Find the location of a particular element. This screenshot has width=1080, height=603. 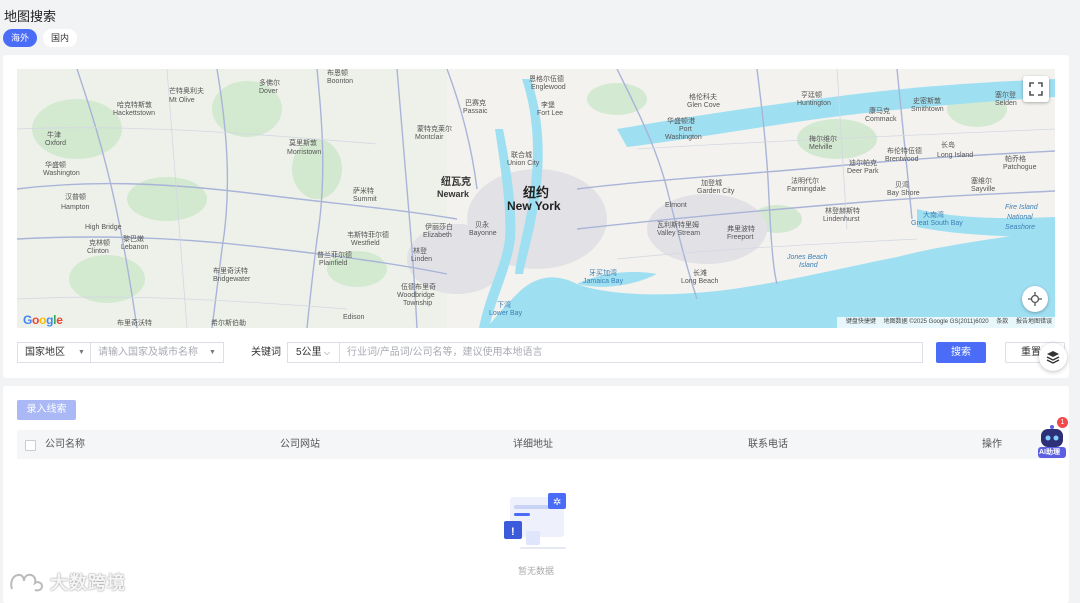

svg-text: Brentwood is located at coordinates (902, 159).